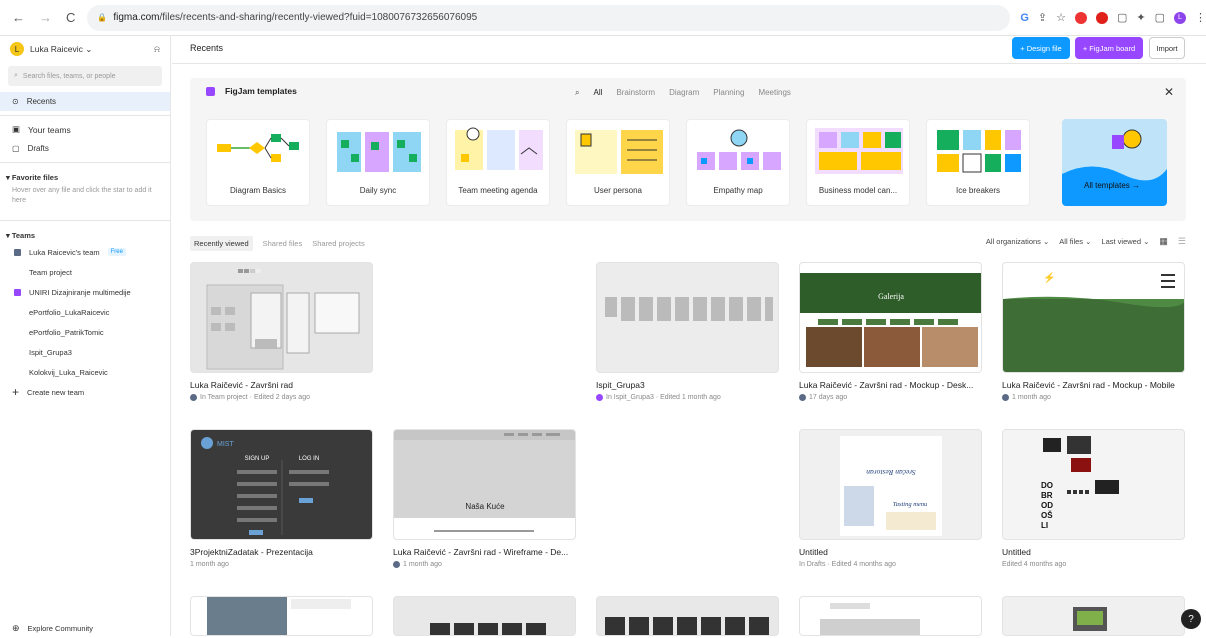 The width and height of the screenshot is (1206, 638). Describe the element at coordinates (1122, 17) in the screenshot. I see `extension-icon: ▢` at that location.